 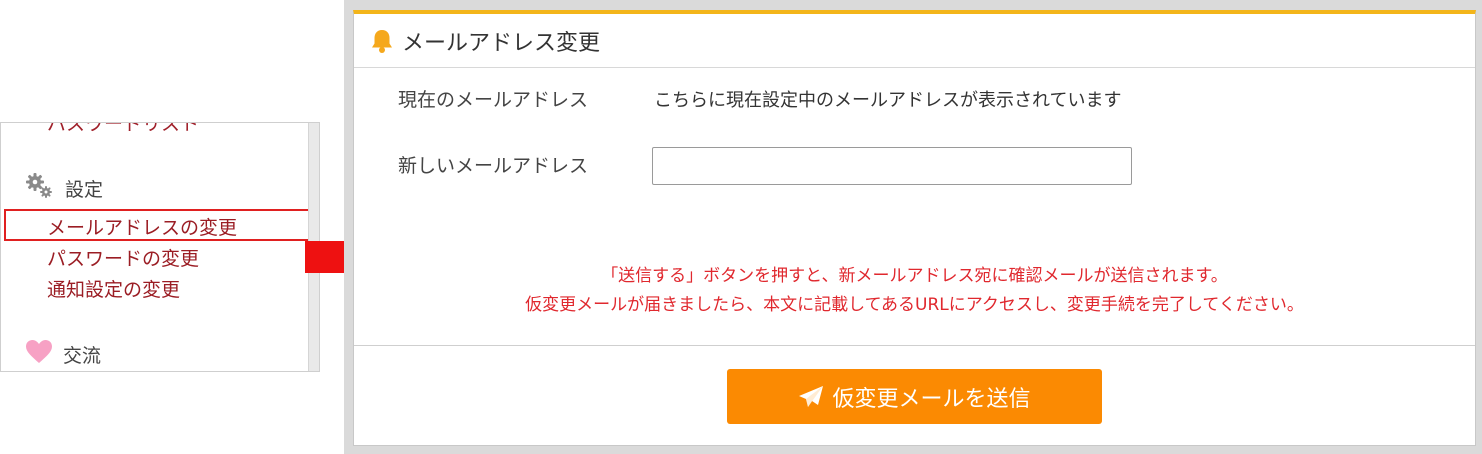 What do you see at coordinates (82, 356) in the screenshot?
I see `exchange-heading-label: 交流` at bounding box center [82, 356].